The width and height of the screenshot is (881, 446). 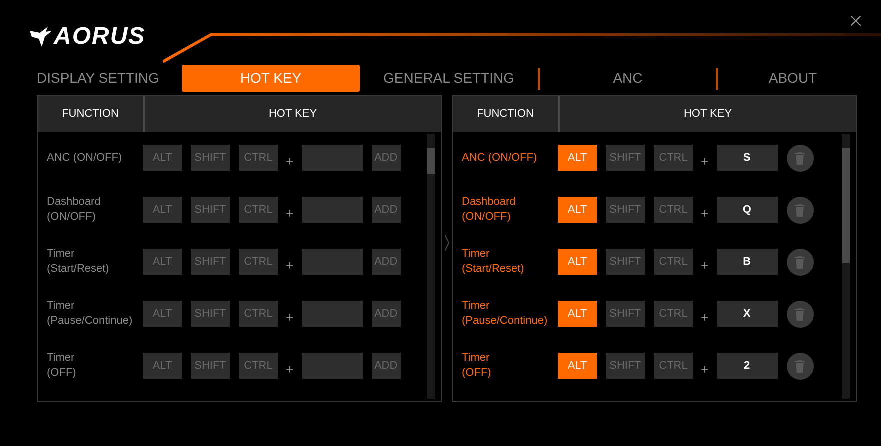 What do you see at coordinates (109, 78) in the screenshot?
I see `tab: DISPLAY SETTING` at bounding box center [109, 78].